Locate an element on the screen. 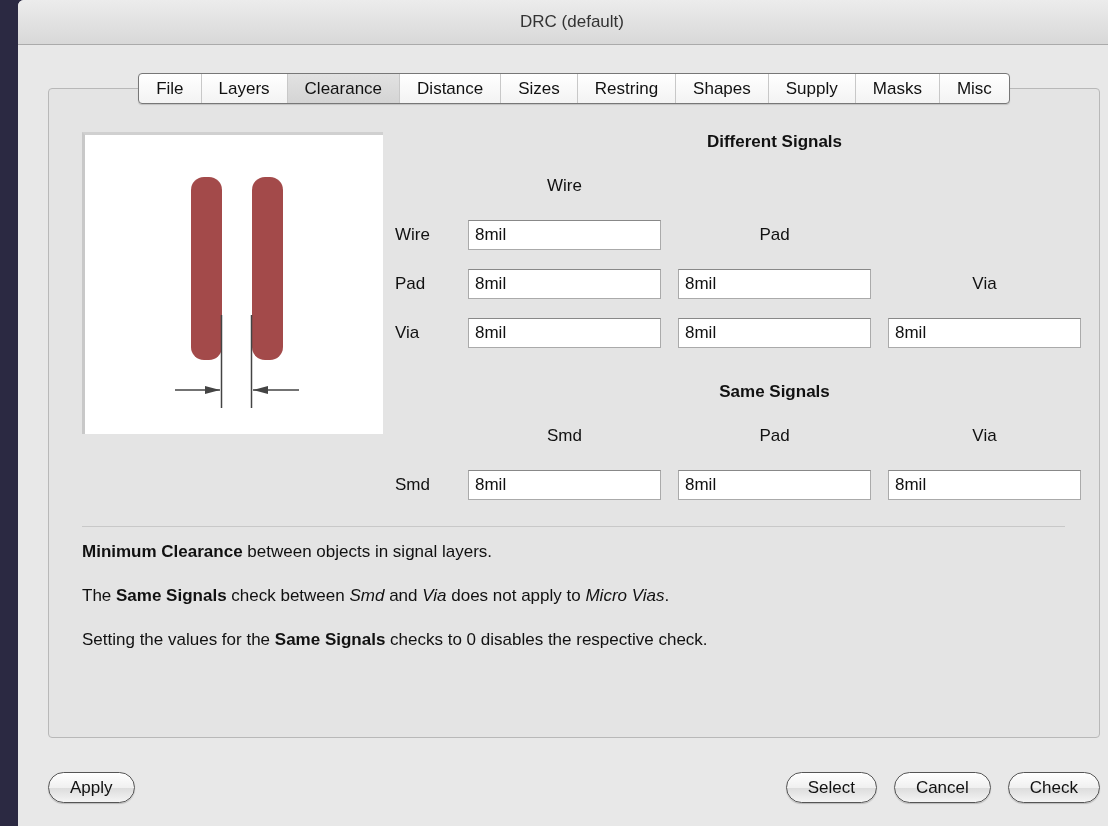  help-text: The Same Signals check between Smd and Via does not apply to Micro Vias. is located at coordinates (376, 596).